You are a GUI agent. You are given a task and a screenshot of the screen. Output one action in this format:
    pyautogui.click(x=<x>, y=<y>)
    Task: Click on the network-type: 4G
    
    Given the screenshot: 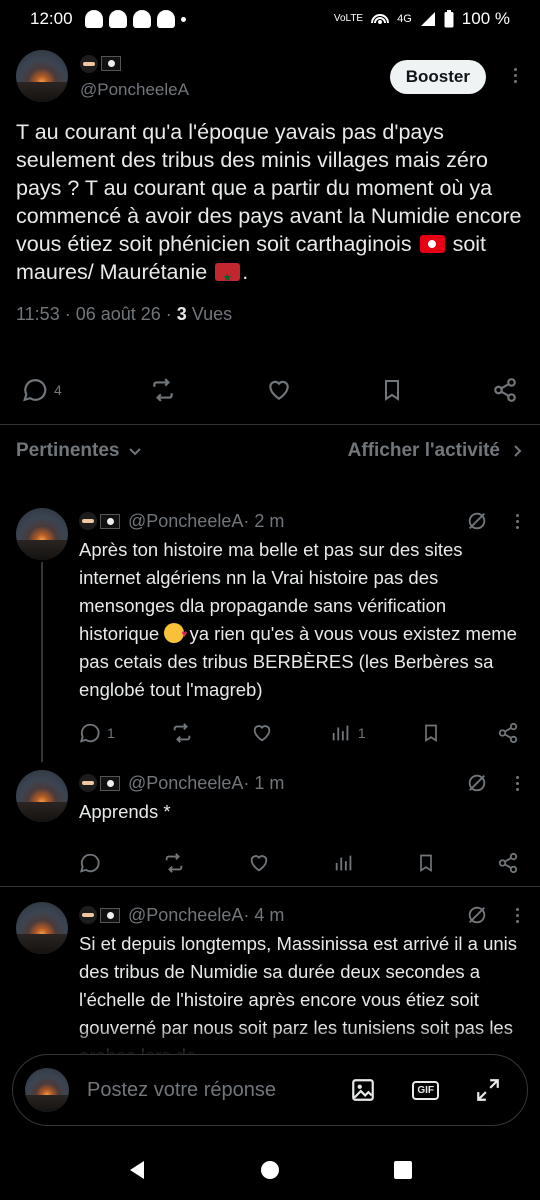 What is the action you would take?
    pyautogui.click(x=404, y=19)
    